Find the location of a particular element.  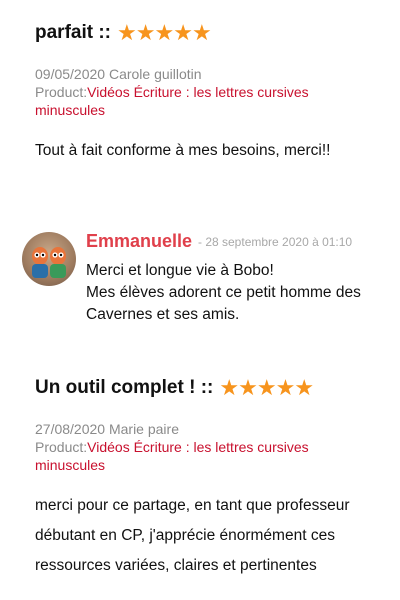

avatar is located at coordinates (49, 259).